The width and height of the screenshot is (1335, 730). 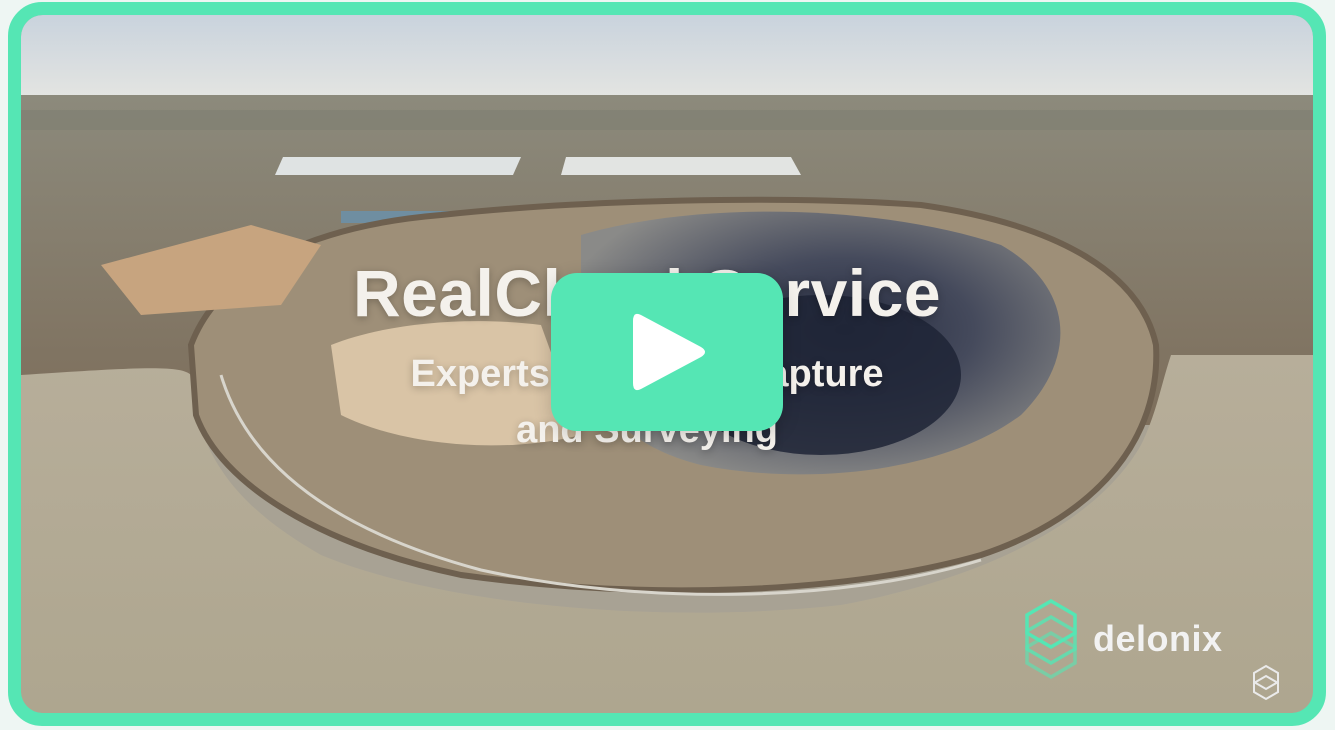 I want to click on play-button, so click(x=667, y=352).